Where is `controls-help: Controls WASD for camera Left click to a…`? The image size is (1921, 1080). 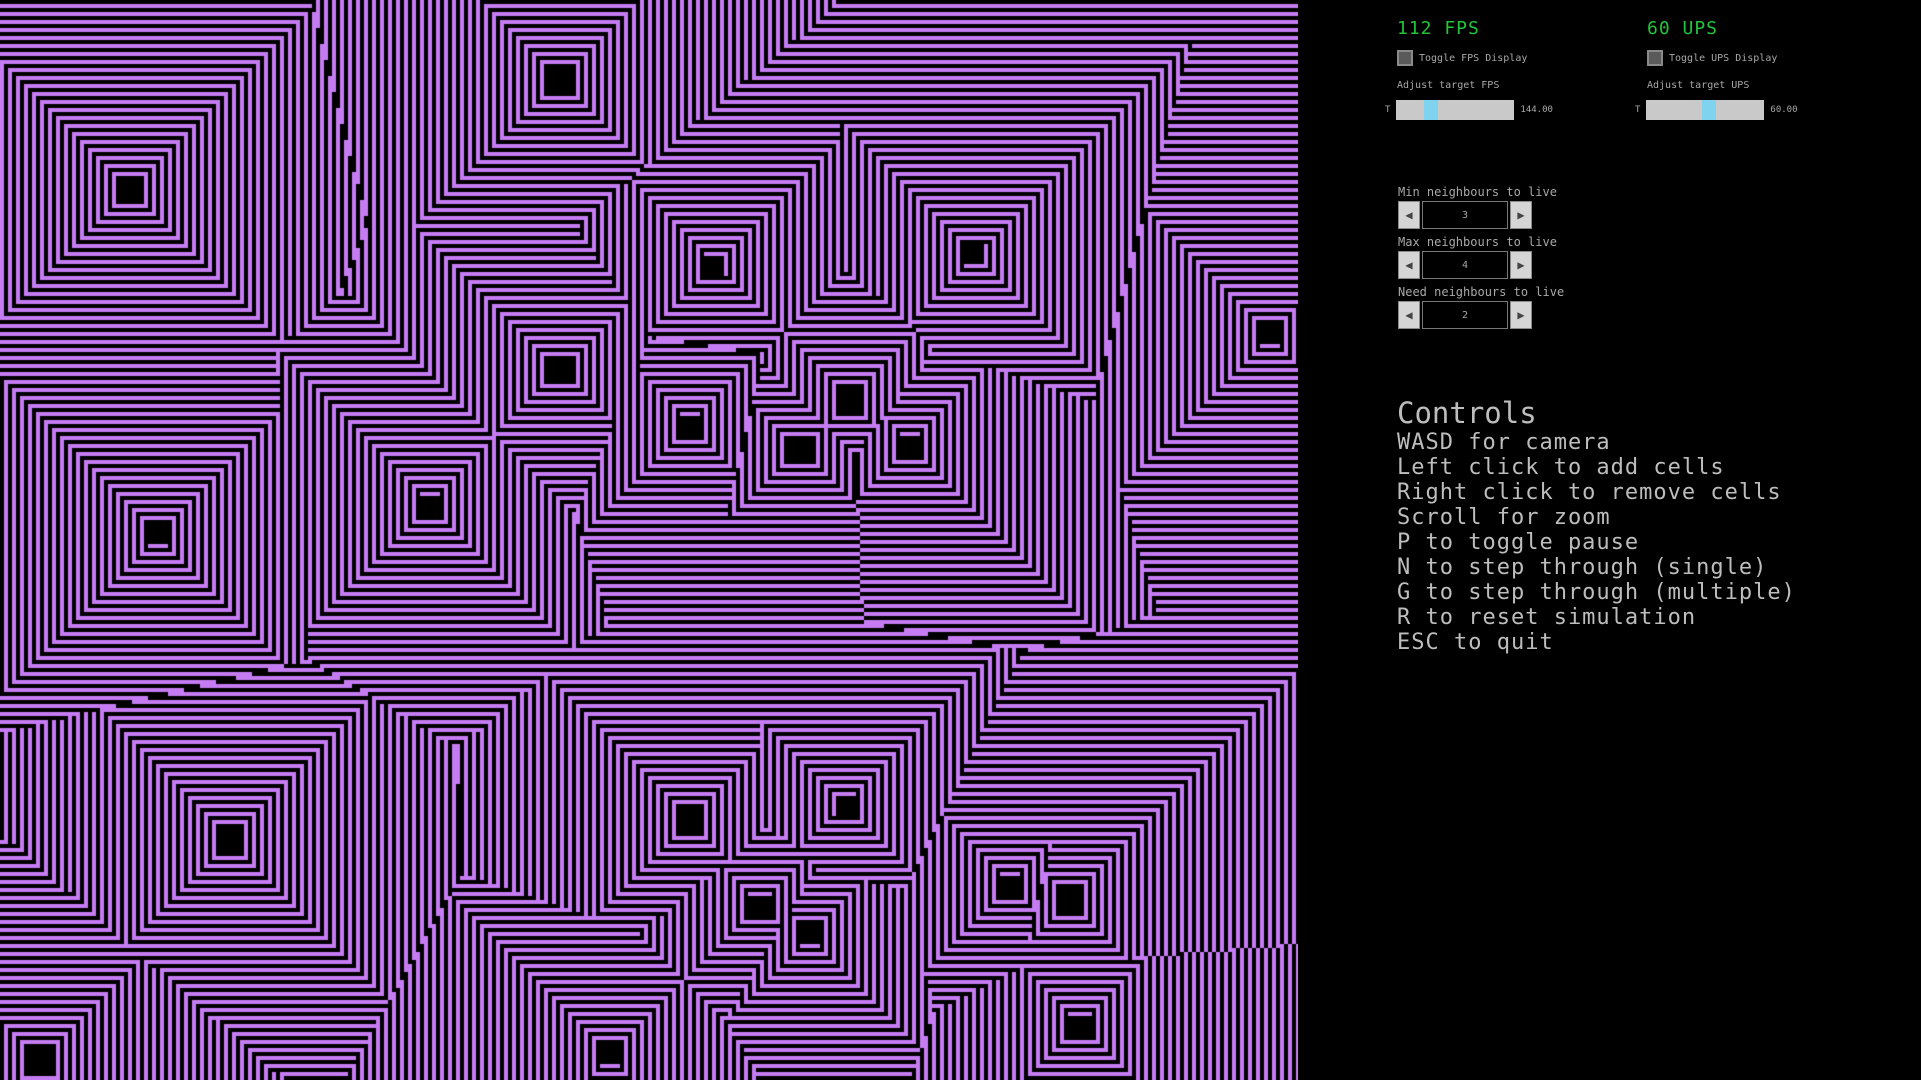
controls-help: Controls WASD for camera Left click to a… is located at coordinates (1596, 526).